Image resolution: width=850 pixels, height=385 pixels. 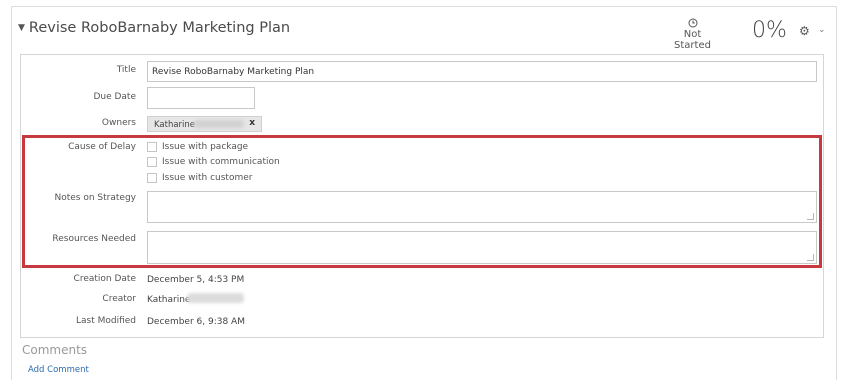 I want to click on task-title-toggle: ▼ Revise RoboBarnaby Marketing Plan, so click(x=154, y=28).